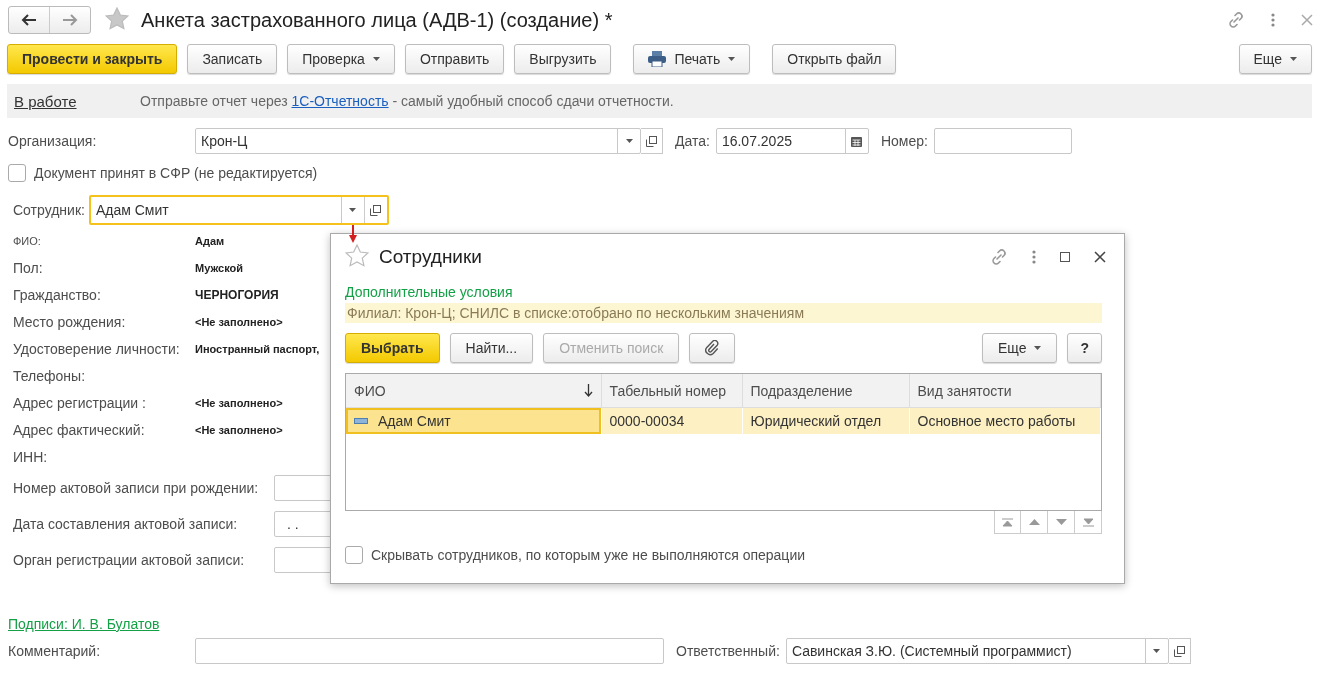 This screenshot has width=1319, height=686. Describe the element at coordinates (70, 321) in the screenshot. I see `field-label: Место рождения:` at that location.